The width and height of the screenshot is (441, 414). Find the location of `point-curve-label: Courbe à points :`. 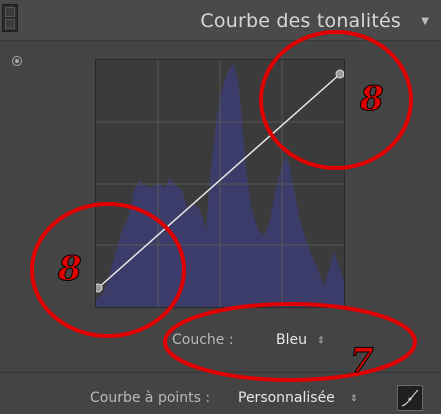

point-curve-label: Courbe à points : is located at coordinates (150, 398).